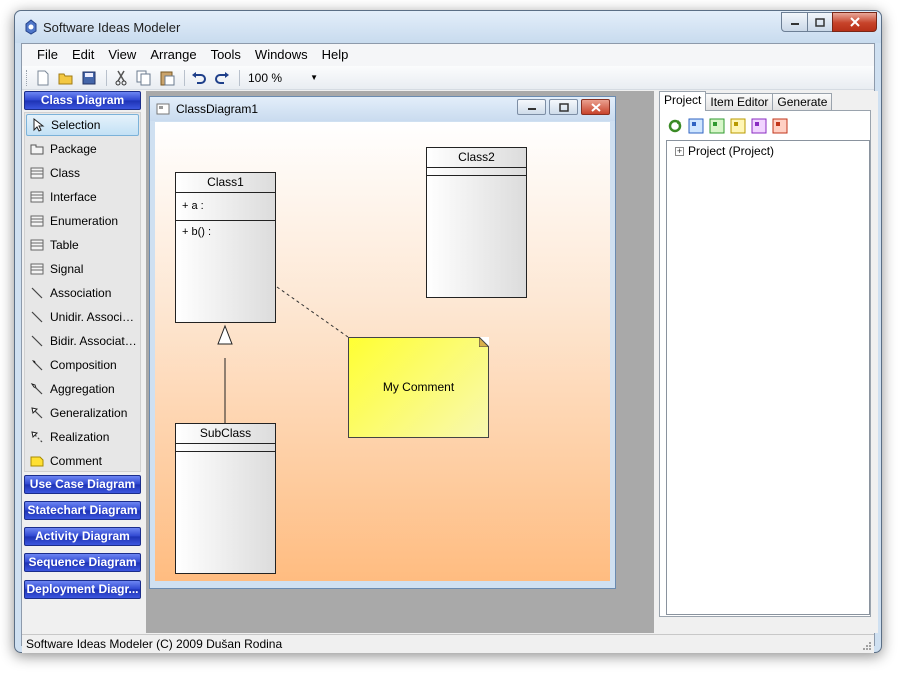  I want to click on save-icon, so click(89, 77).